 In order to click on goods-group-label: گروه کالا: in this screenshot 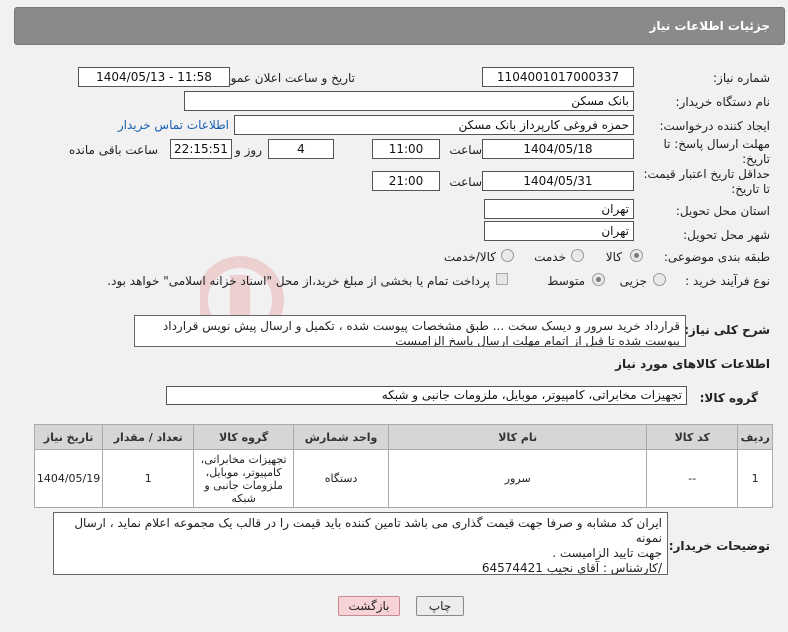, I will do `click(728, 398)`.